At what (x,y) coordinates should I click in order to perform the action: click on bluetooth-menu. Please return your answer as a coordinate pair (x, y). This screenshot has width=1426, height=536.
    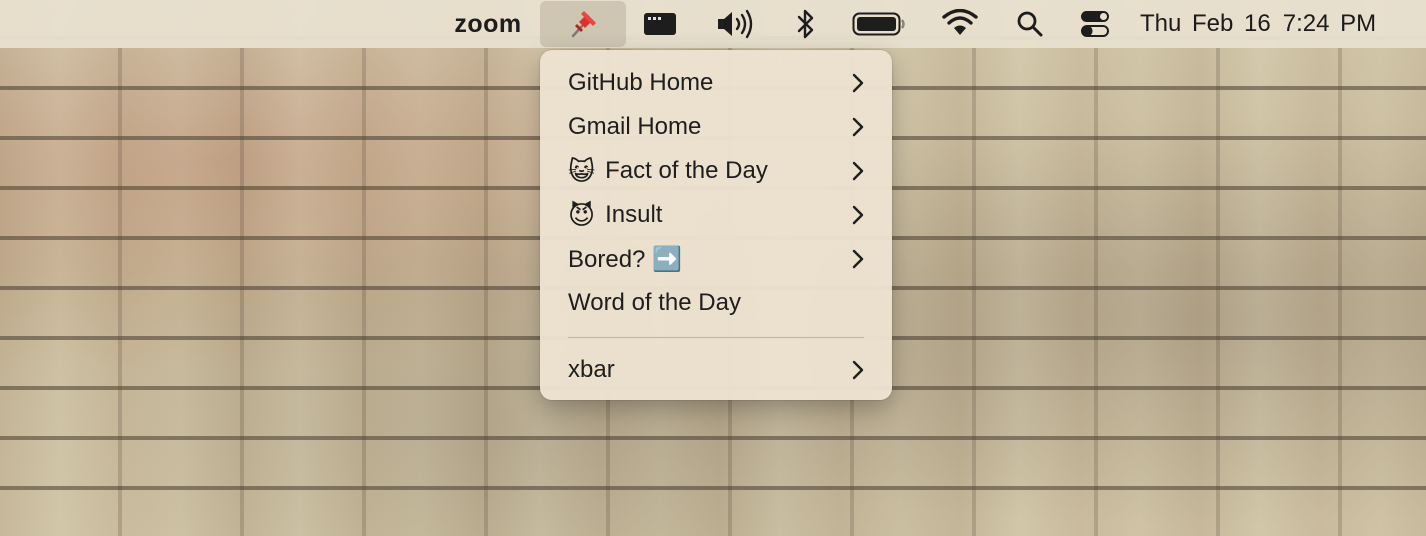
    Looking at the image, I should click on (806, 24).